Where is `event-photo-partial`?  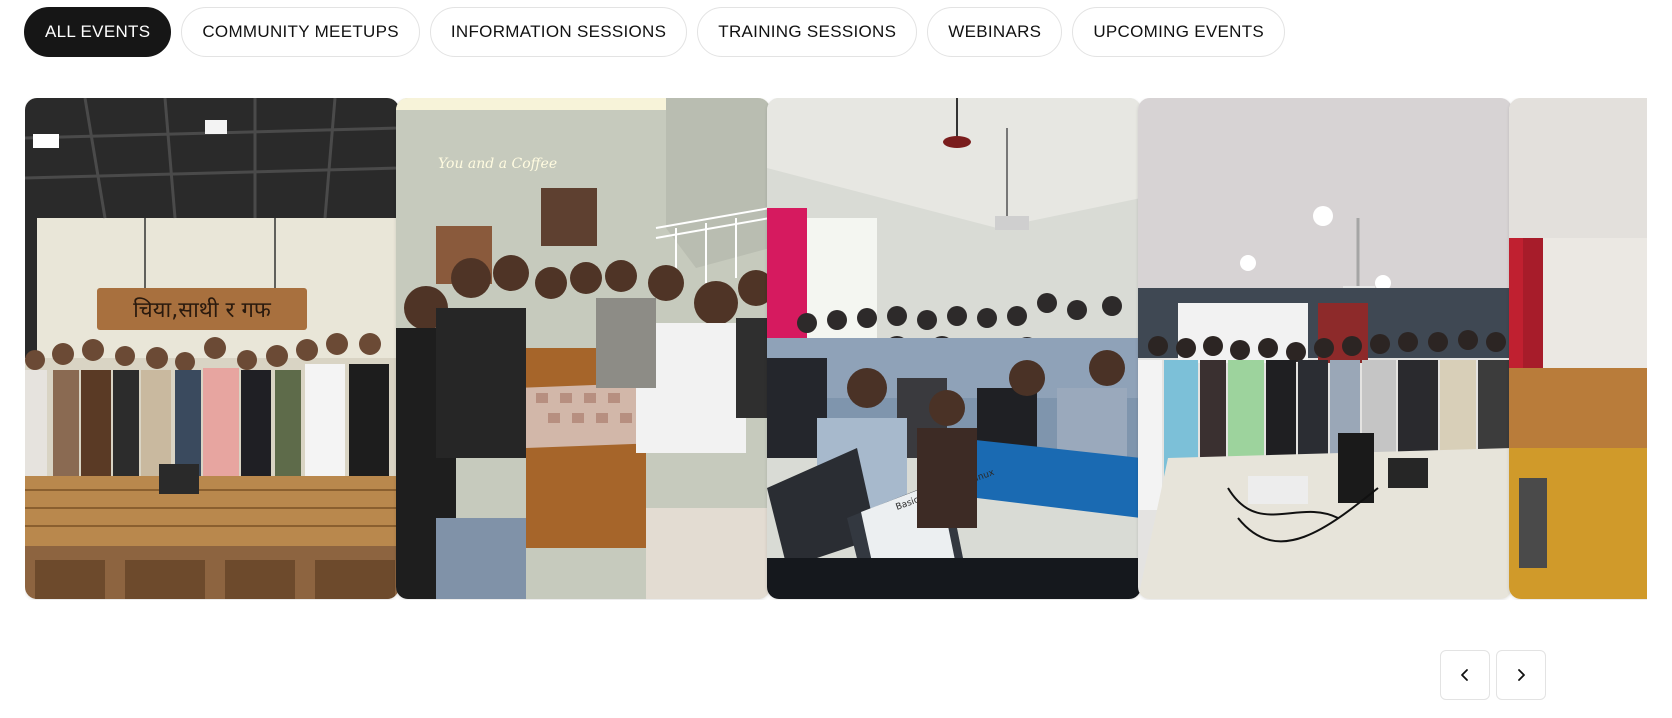
event-photo-partial is located at coordinates (1578, 348).